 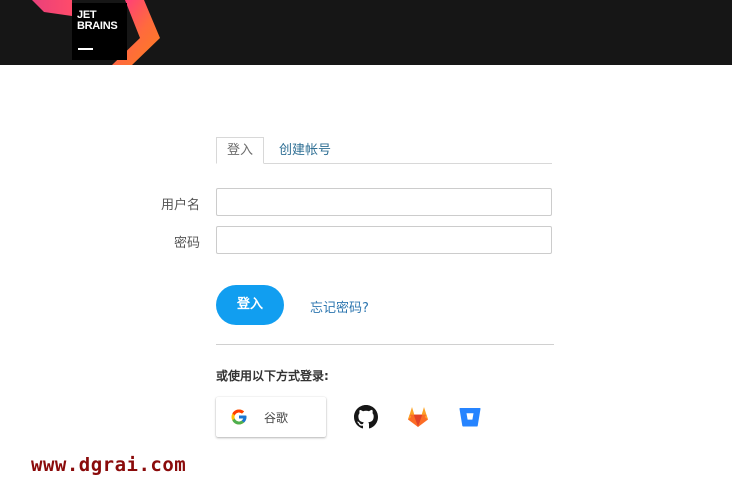 I want to click on password-label: 密码, so click(x=186, y=243).